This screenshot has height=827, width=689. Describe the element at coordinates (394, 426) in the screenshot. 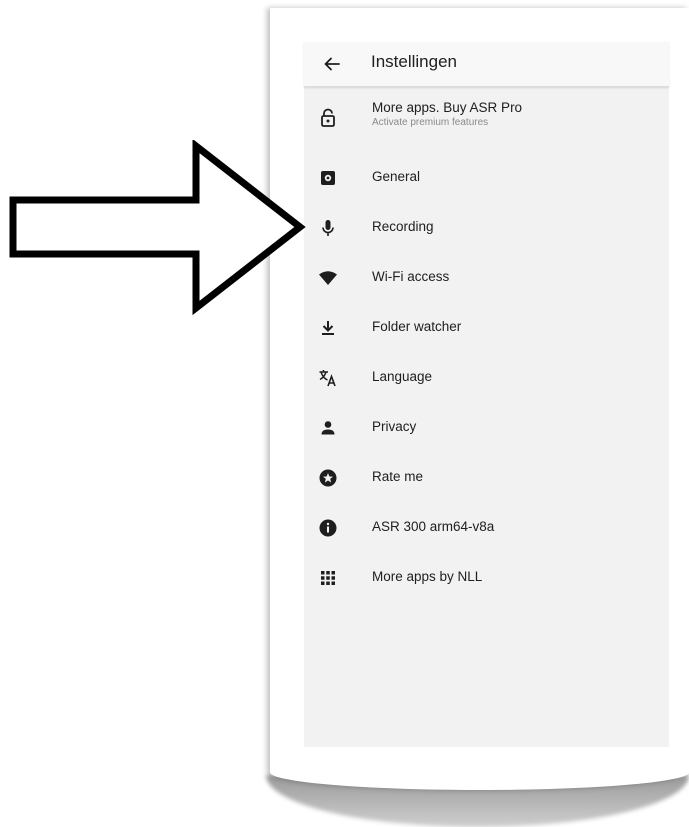

I see `menu-item-label: Privacy` at that location.